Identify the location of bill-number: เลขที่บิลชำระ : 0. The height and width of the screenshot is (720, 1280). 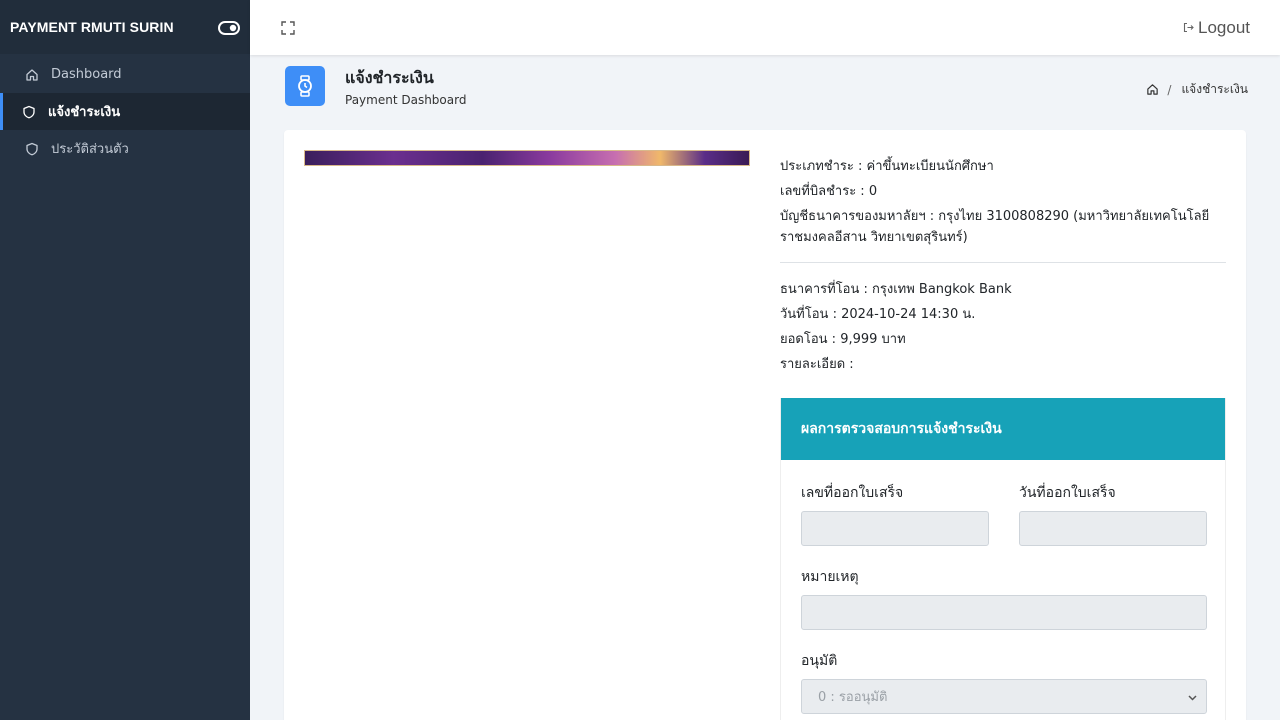
(829, 191).